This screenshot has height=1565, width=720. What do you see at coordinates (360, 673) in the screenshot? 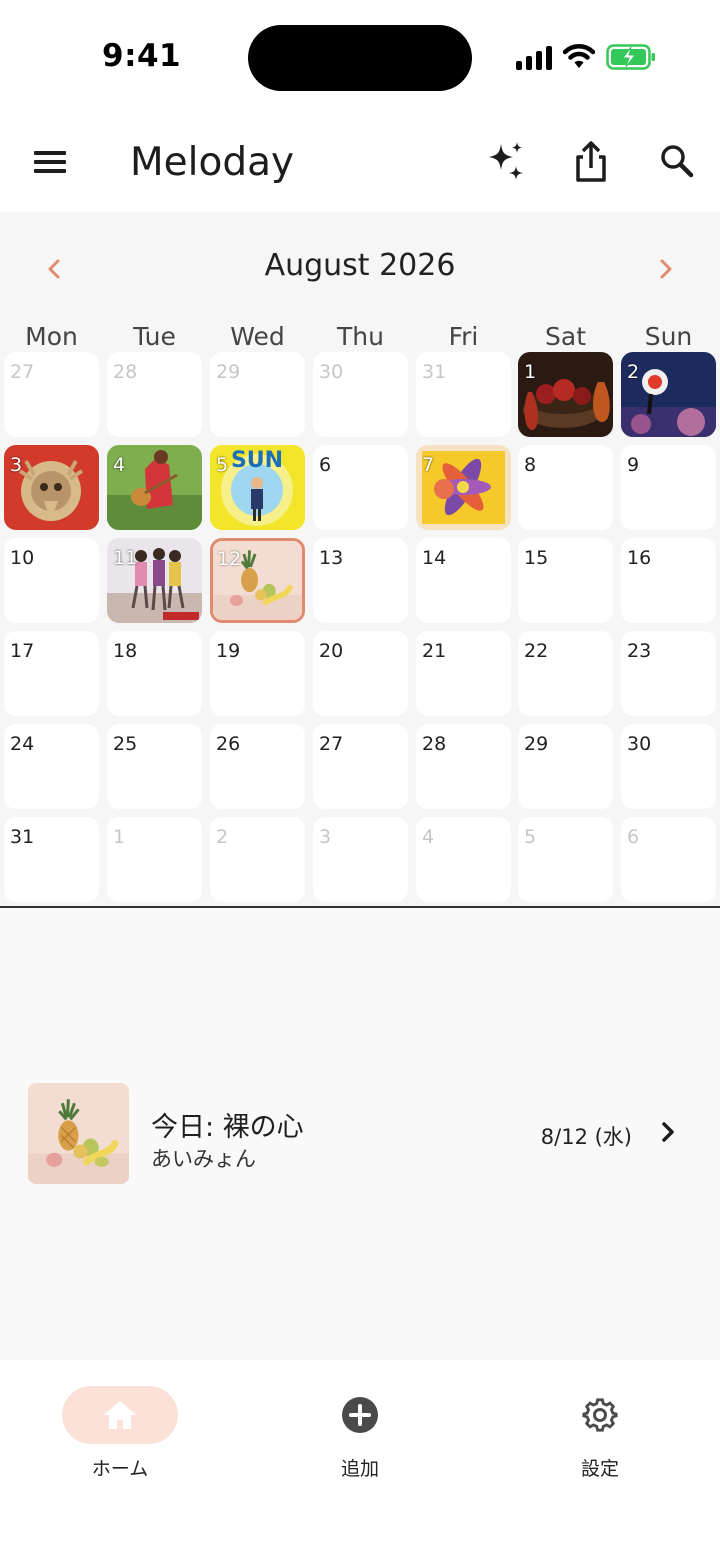
I see `calendar-day: 20` at bounding box center [360, 673].